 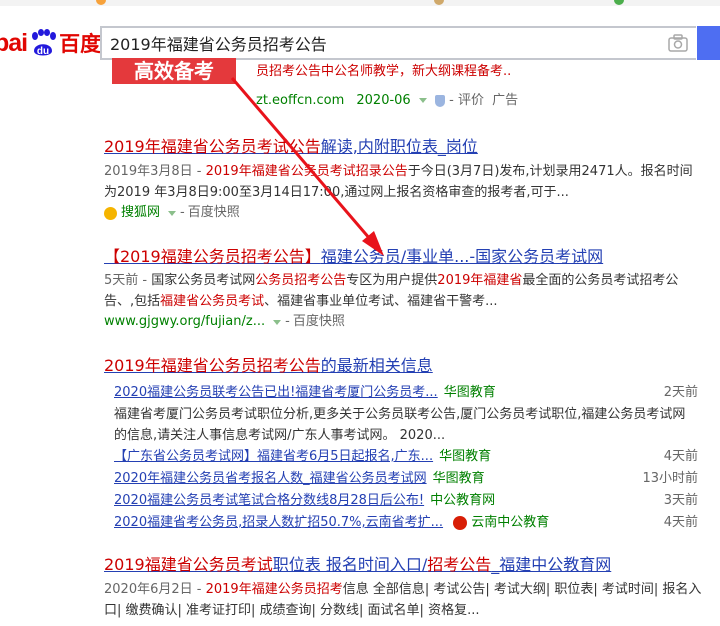 I want to click on result-title-link: 【2019福建公务员招考公告】福建公务员/事业单...-国家公务员考试网, so click(x=404, y=255).